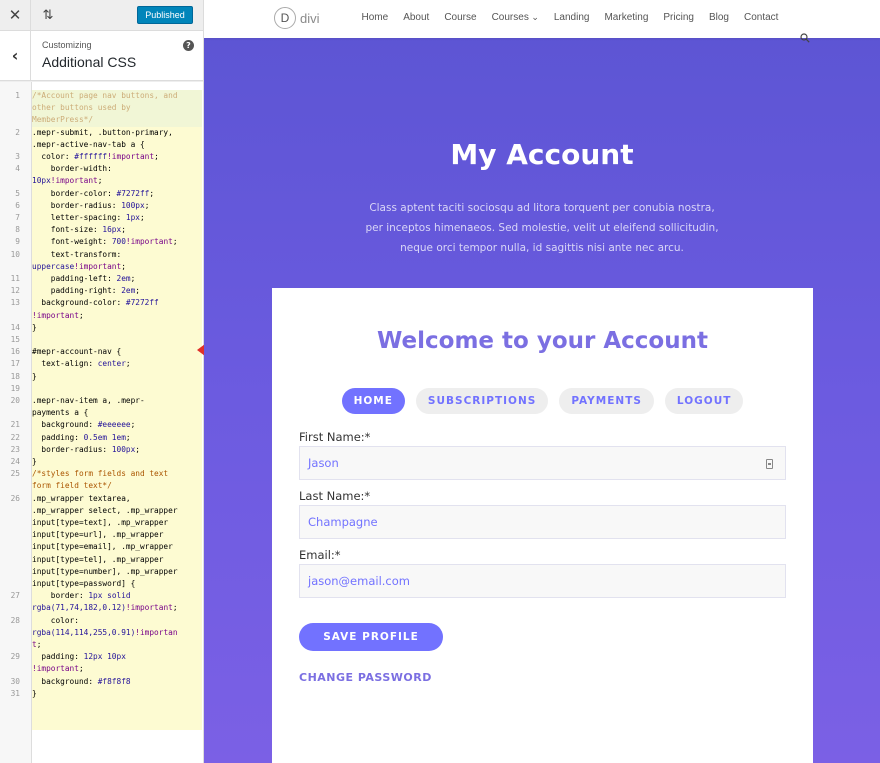 Image resolution: width=880 pixels, height=763 pixels. I want to click on code-token: .mepr-nav-item a, .mepr-, so click(88, 400).